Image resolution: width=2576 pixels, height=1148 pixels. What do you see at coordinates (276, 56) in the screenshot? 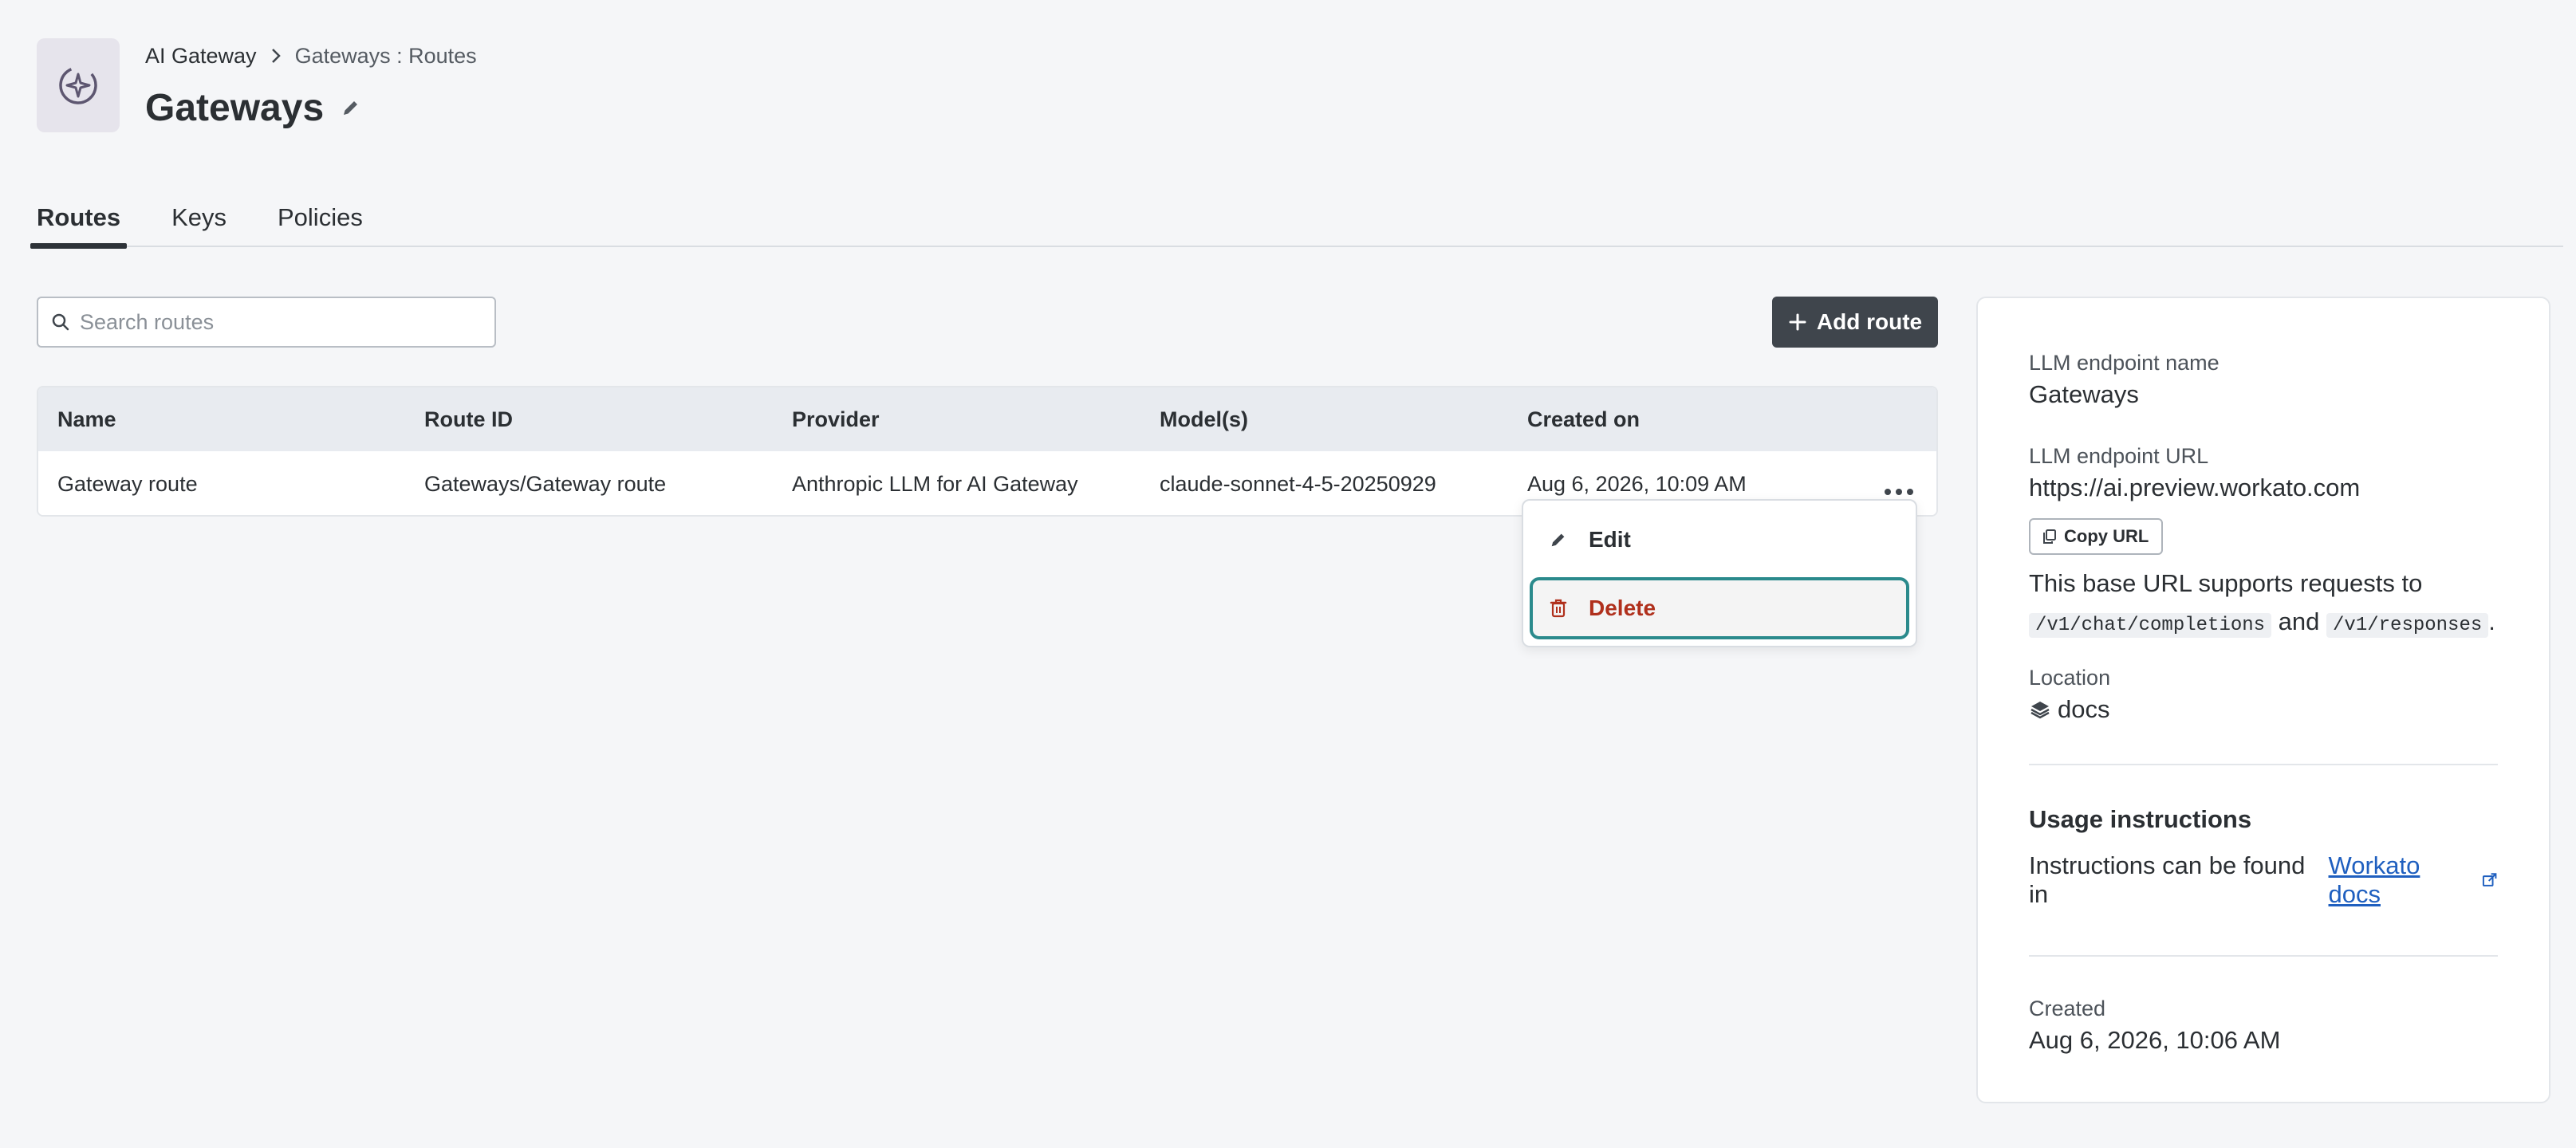
I see `chevron-right-icon` at bounding box center [276, 56].